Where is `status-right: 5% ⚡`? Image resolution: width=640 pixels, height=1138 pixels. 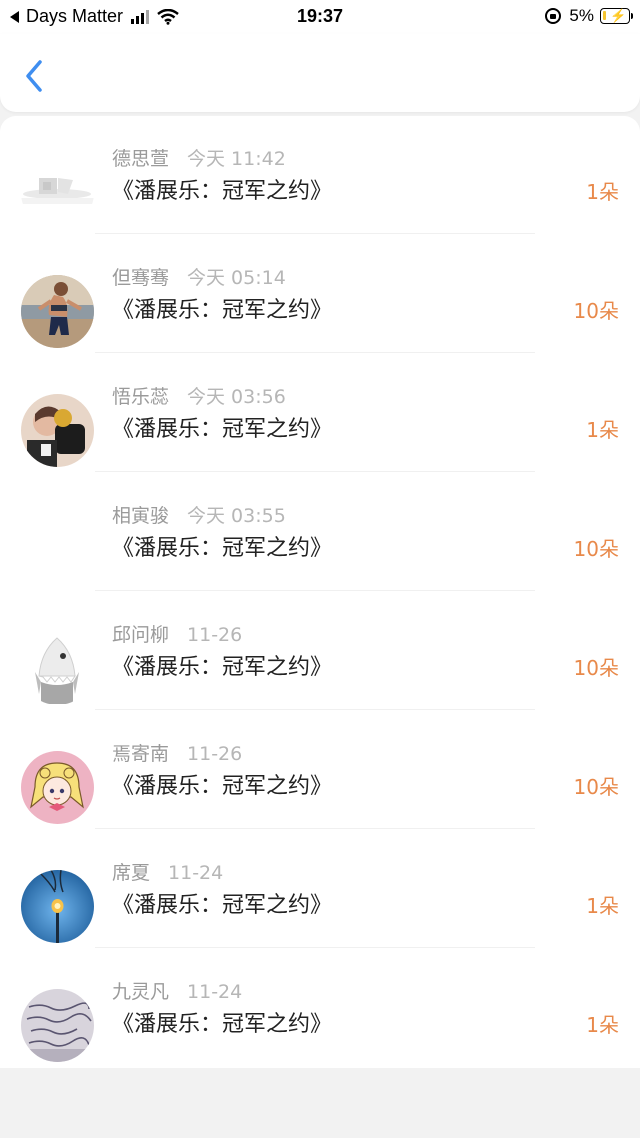 status-right: 5% ⚡ is located at coordinates (589, 16).